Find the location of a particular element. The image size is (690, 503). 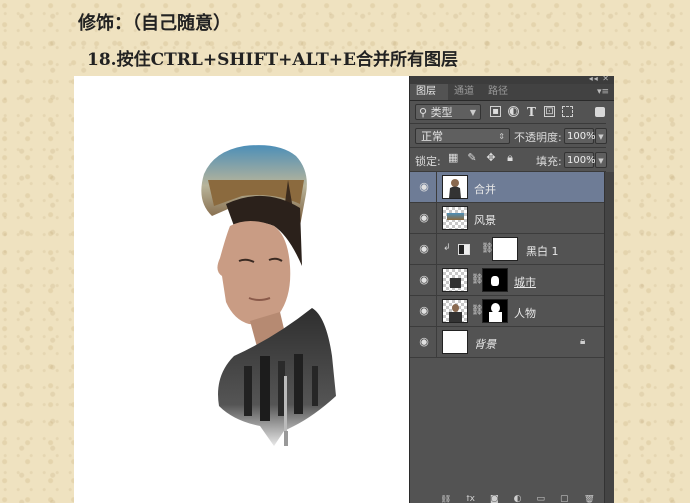

panel-tabs: 图层 通道 路径 ▾≡ is located at coordinates (512, 92).